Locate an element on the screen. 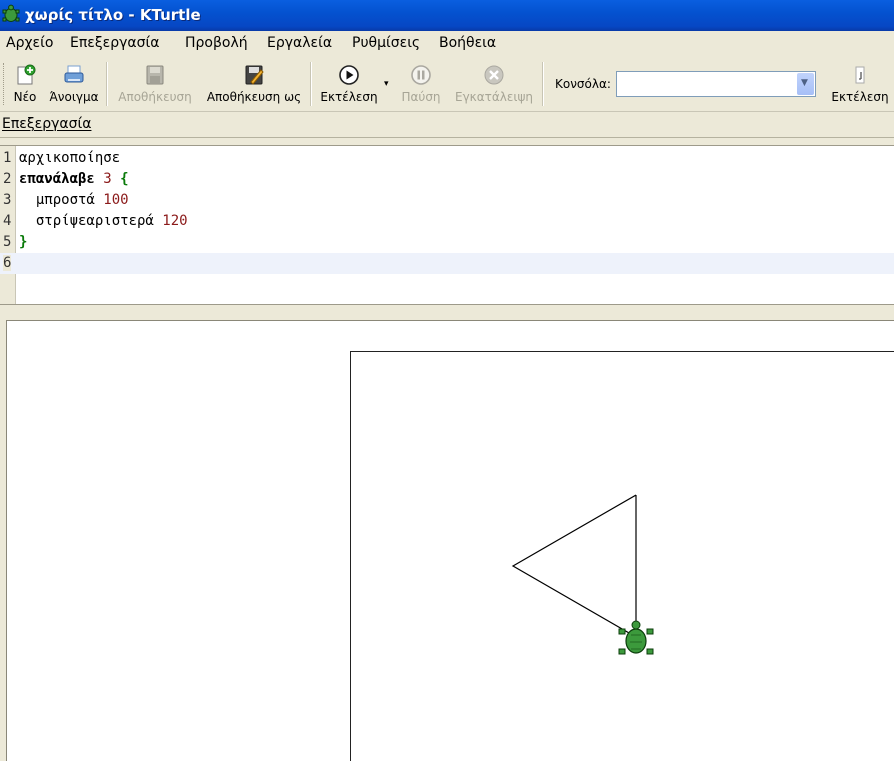 The height and width of the screenshot is (761, 894). turtle-drawing is located at coordinates (582, 574).